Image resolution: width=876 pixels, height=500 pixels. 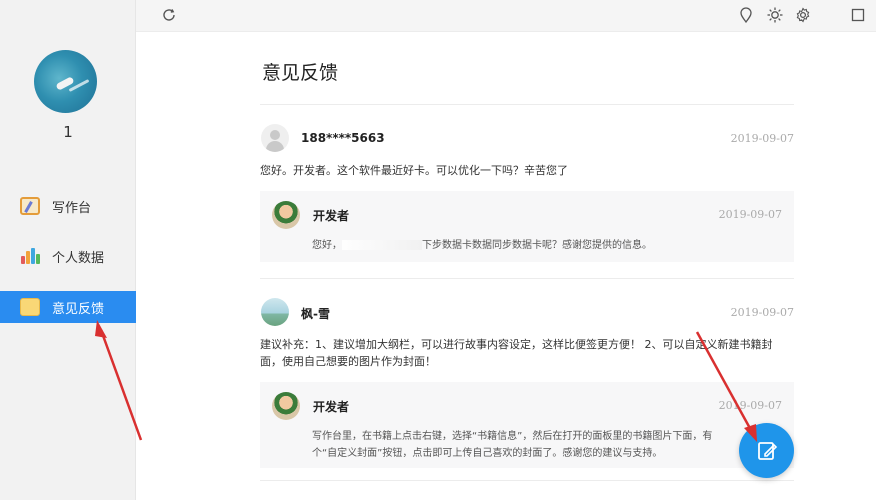 What do you see at coordinates (858, 15) in the screenshot?
I see `maximize-icon` at bounding box center [858, 15].